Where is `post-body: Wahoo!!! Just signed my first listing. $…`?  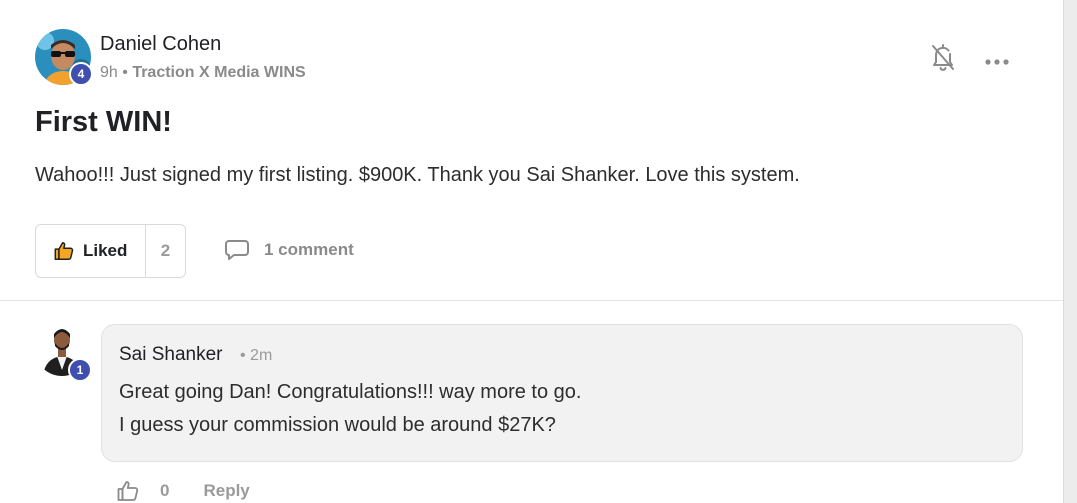 post-body: Wahoo!!! Just signed my first listing. $… is located at coordinates (417, 175).